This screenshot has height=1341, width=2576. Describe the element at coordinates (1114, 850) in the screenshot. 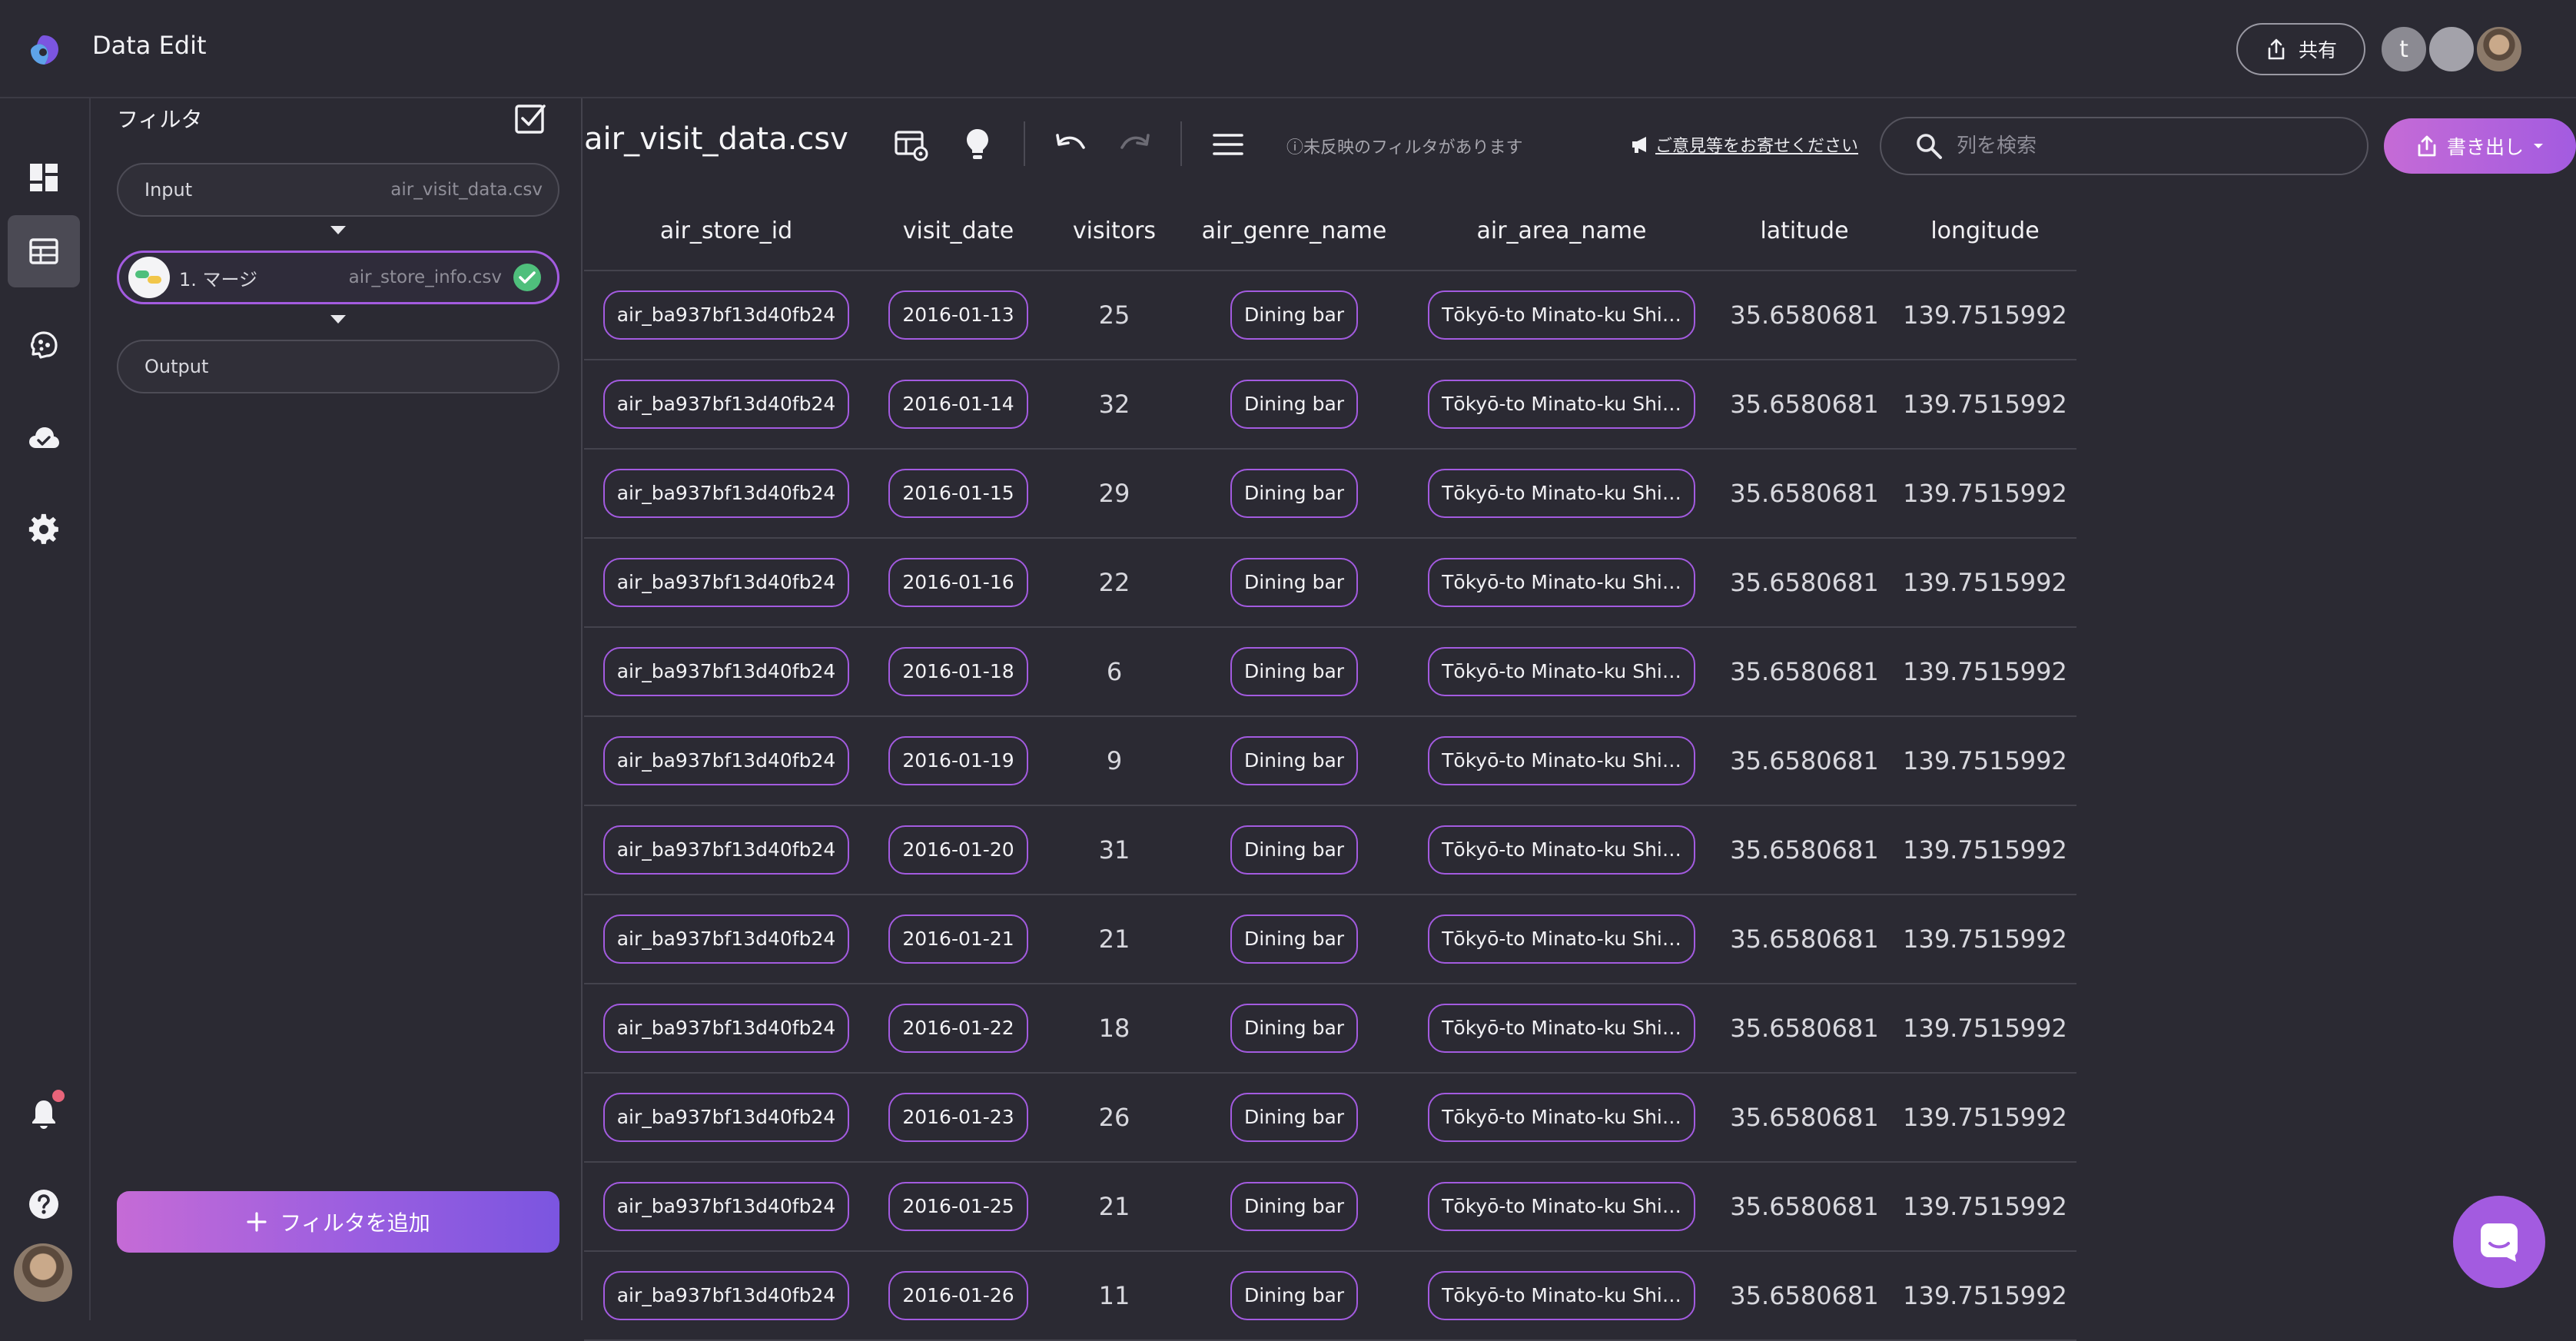

I see `table-cell: 31` at that location.